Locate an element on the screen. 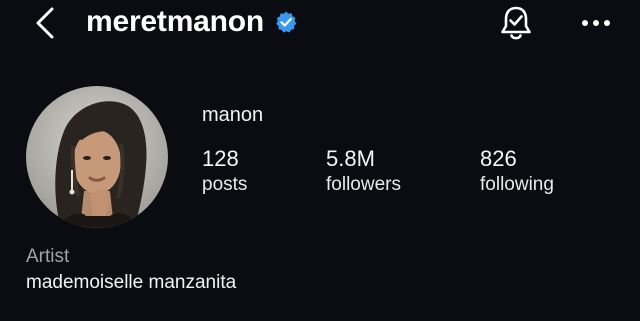 Image resolution: width=640 pixels, height=321 pixels. posts-label: posts is located at coordinates (225, 184).